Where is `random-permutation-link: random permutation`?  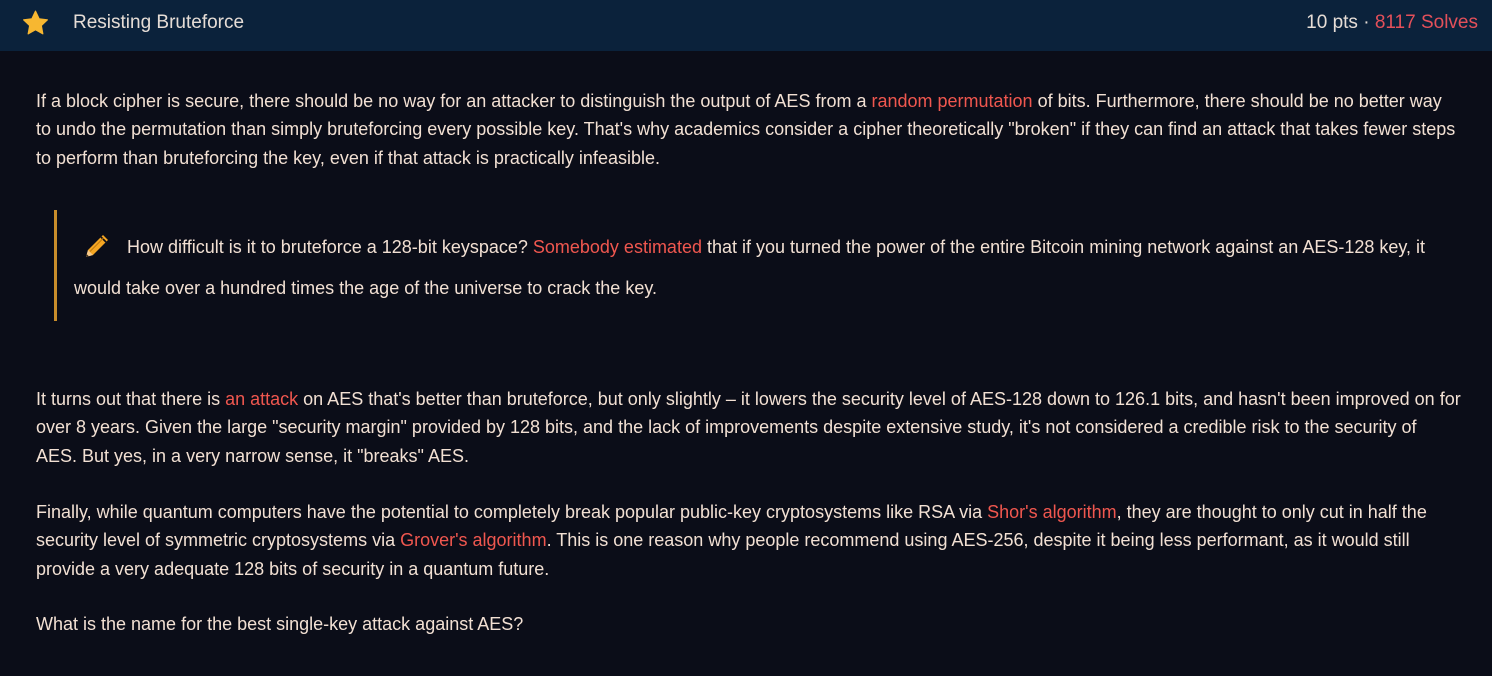
random-permutation-link: random permutation is located at coordinates (951, 101).